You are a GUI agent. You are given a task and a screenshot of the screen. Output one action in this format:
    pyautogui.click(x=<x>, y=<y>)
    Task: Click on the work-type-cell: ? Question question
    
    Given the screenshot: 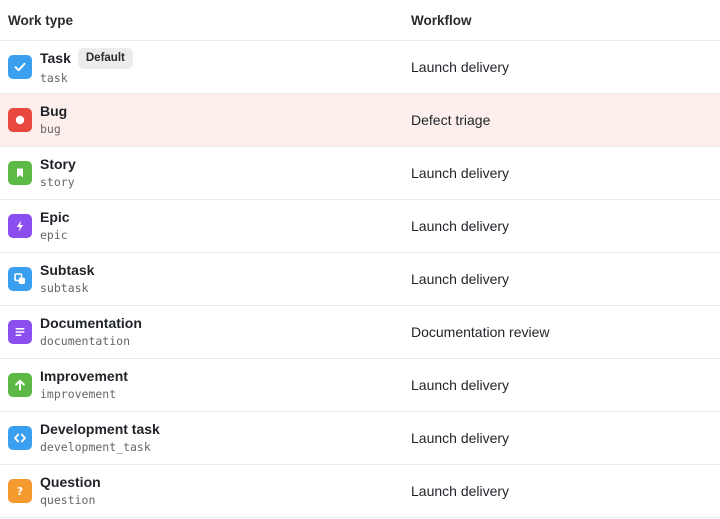 What is the action you would take?
    pyautogui.click(x=205, y=491)
    